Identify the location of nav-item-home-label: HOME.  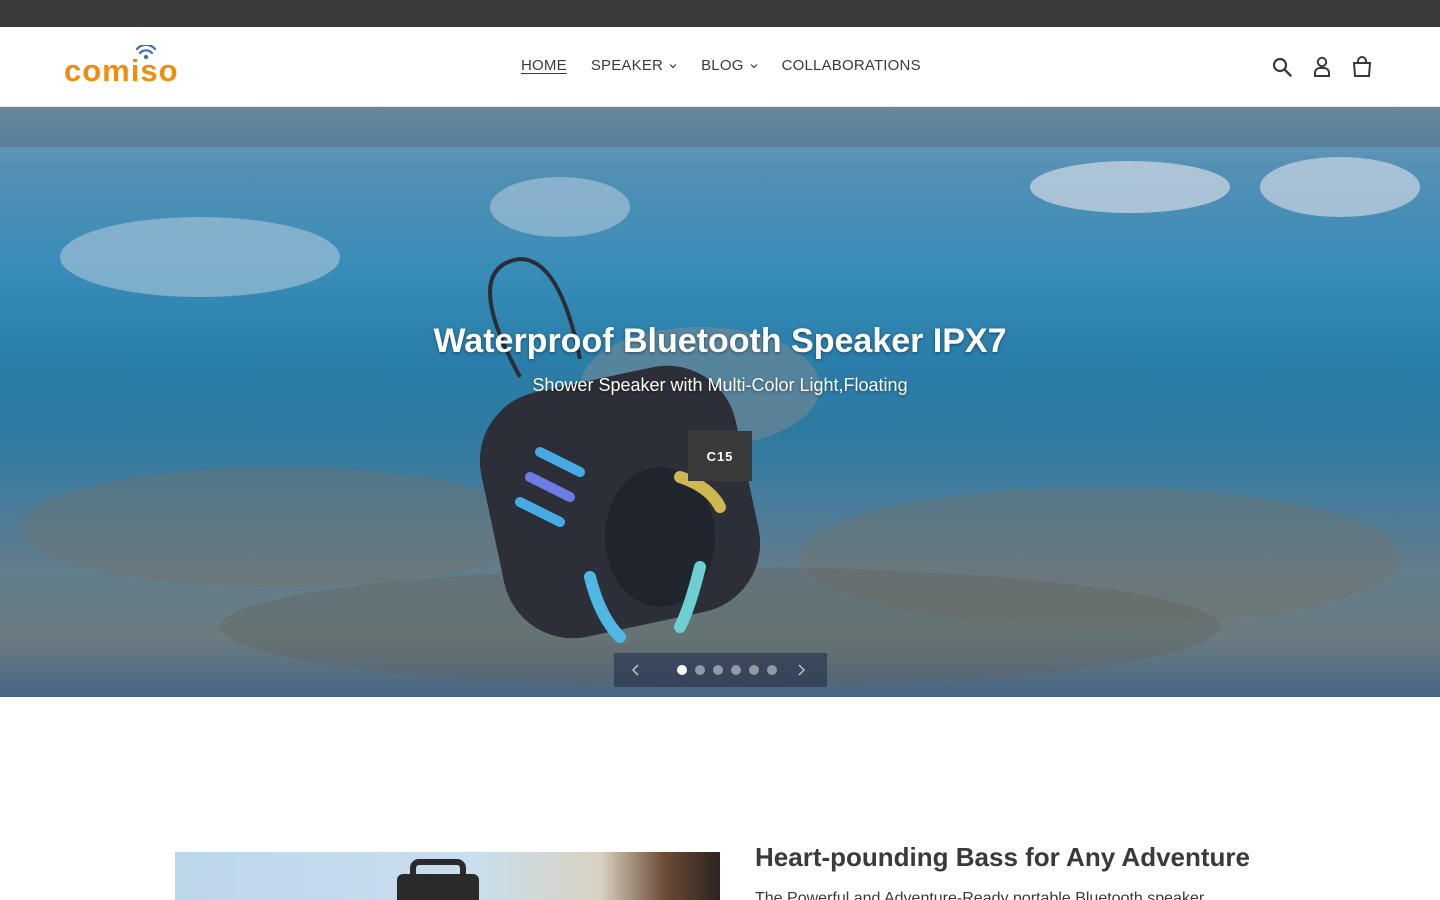
(544, 65).